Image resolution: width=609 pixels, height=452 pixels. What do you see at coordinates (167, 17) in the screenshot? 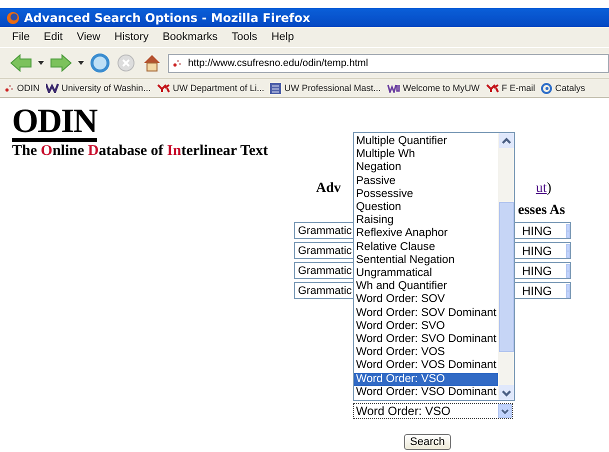
I see `window-title: Advanced Search Options - Mozilla Firefox` at bounding box center [167, 17].